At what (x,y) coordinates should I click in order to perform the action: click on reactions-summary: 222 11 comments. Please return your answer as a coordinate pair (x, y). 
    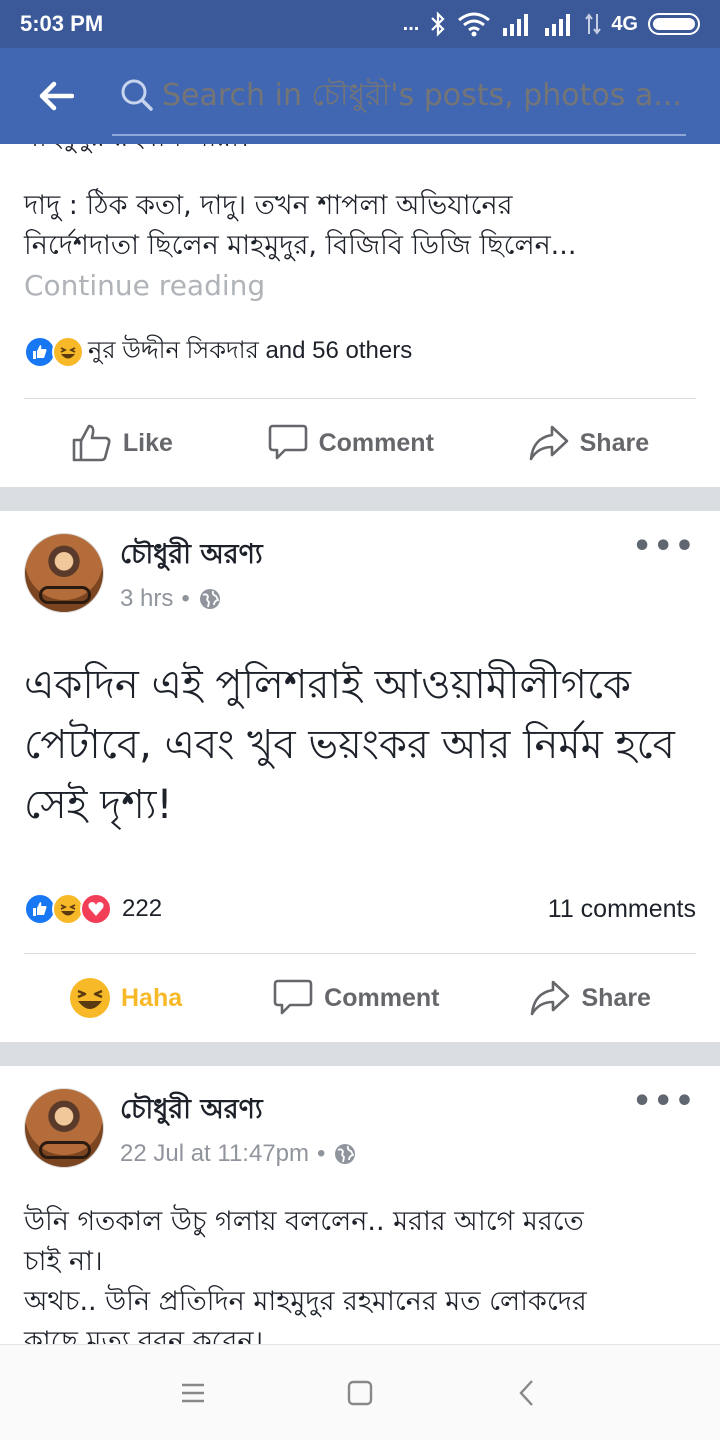
    Looking at the image, I should click on (360, 909).